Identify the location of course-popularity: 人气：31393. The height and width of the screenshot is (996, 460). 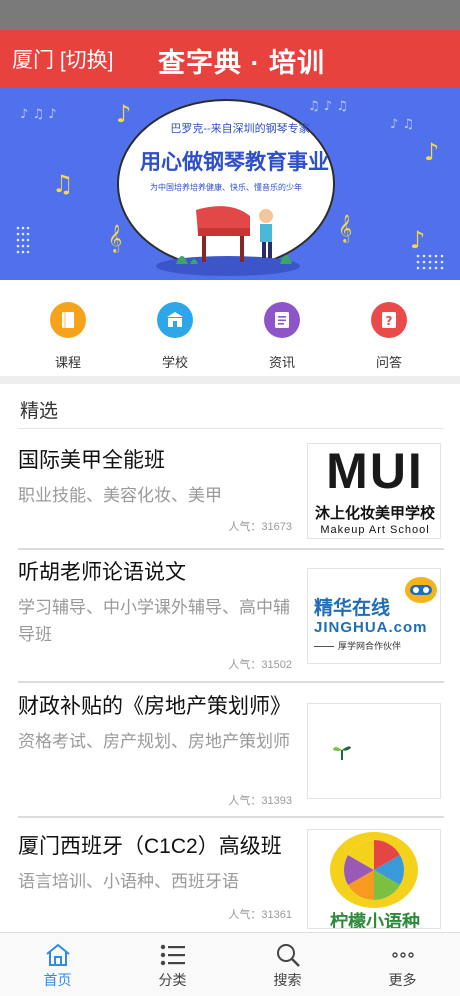
(260, 801).